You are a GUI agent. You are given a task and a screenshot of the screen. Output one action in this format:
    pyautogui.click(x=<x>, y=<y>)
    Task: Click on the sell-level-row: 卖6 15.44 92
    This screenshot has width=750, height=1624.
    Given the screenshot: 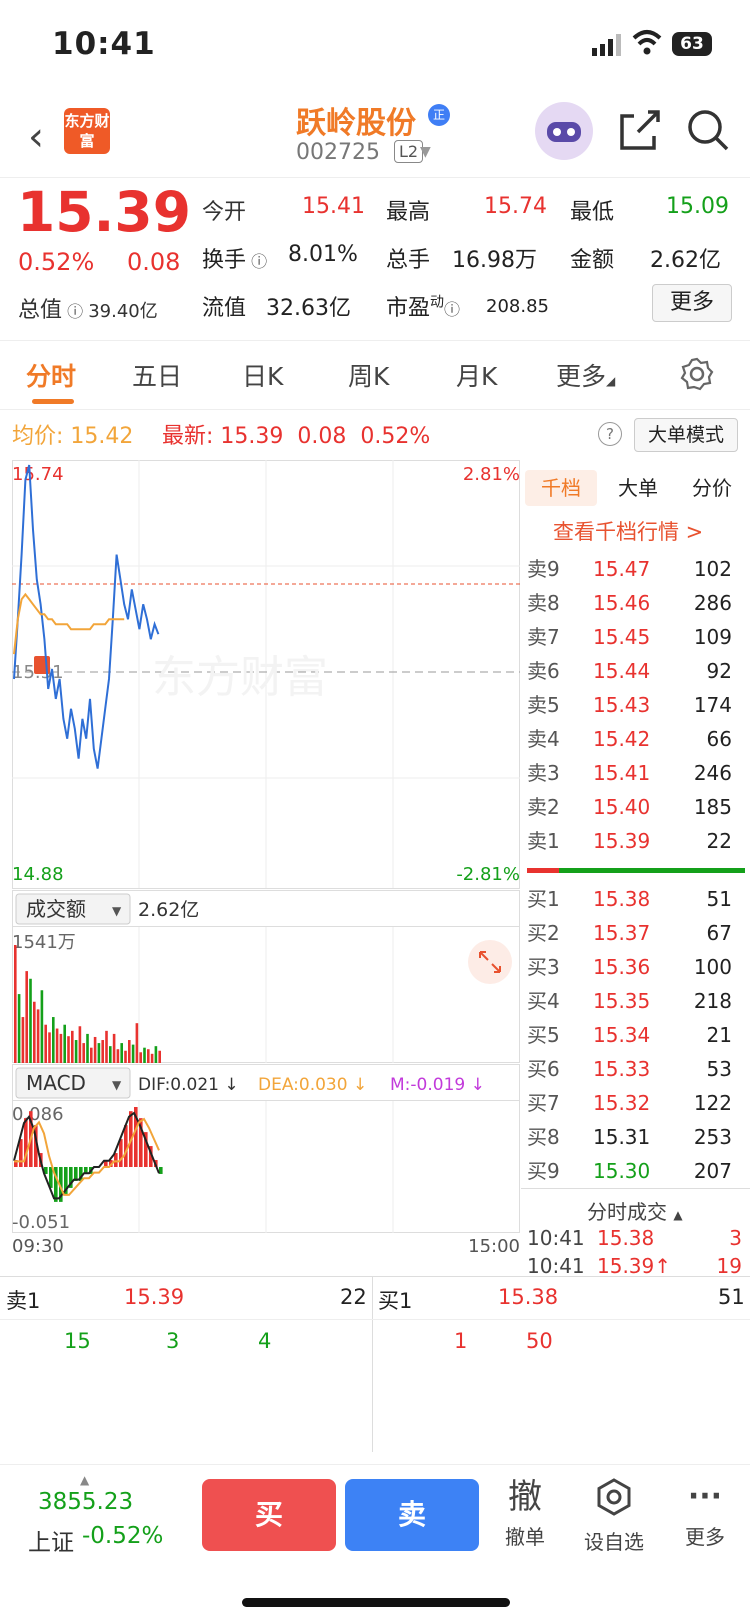 What is the action you would take?
    pyautogui.click(x=635, y=671)
    